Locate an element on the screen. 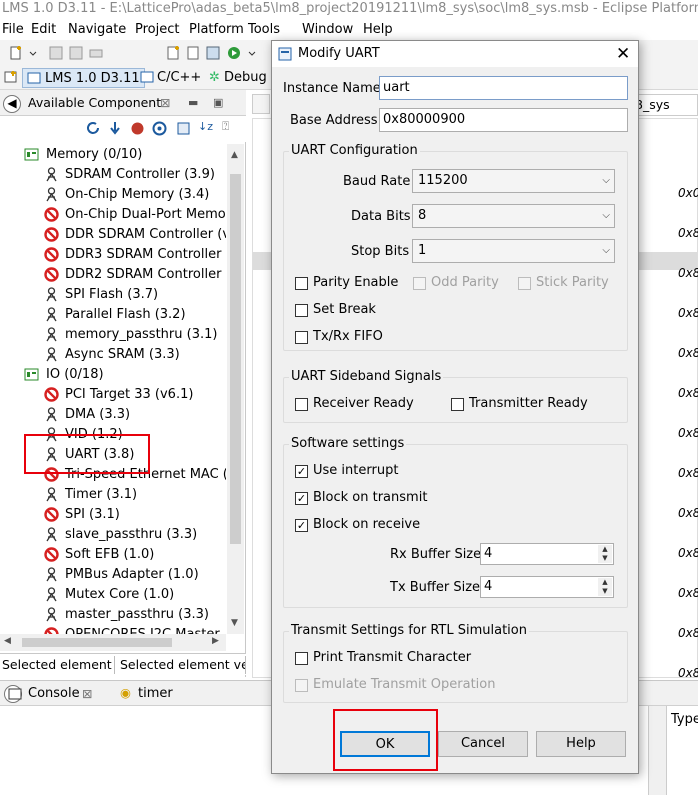 Image resolution: width=698 pixels, height=795 pixels. open-perspective-icon is located at coordinates (11, 77).